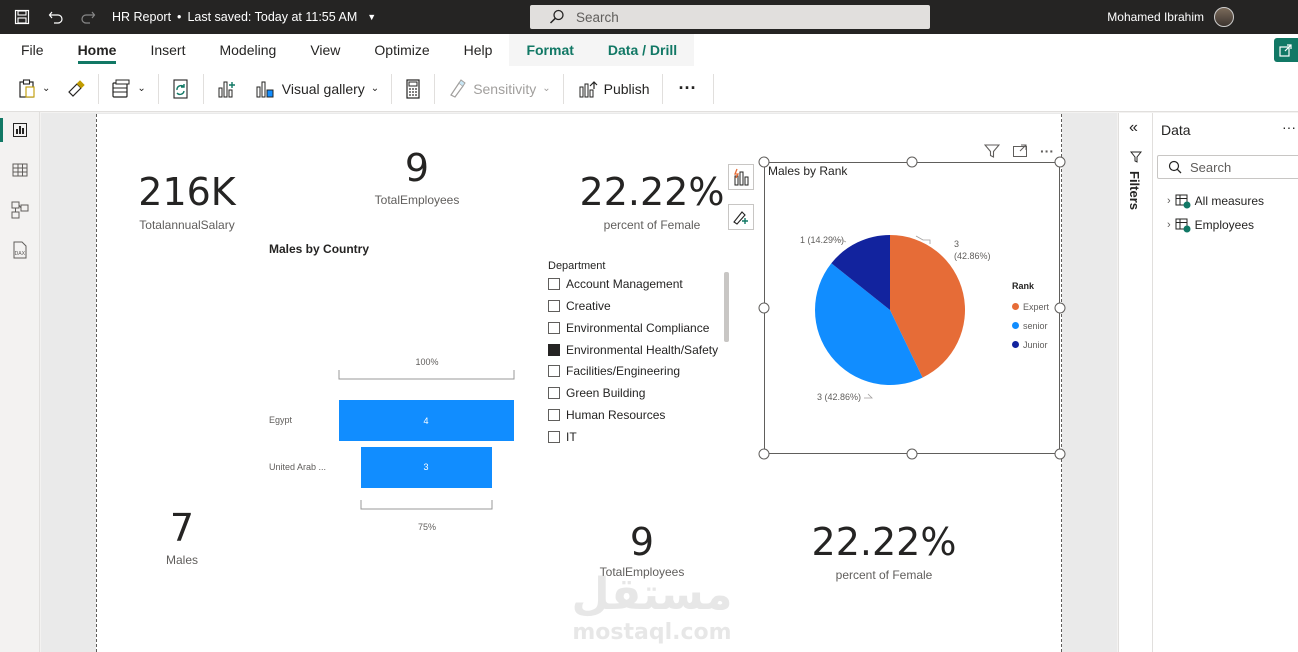 This screenshot has height=652, width=1298. I want to click on slicer-item: Account Management, so click(615, 284).